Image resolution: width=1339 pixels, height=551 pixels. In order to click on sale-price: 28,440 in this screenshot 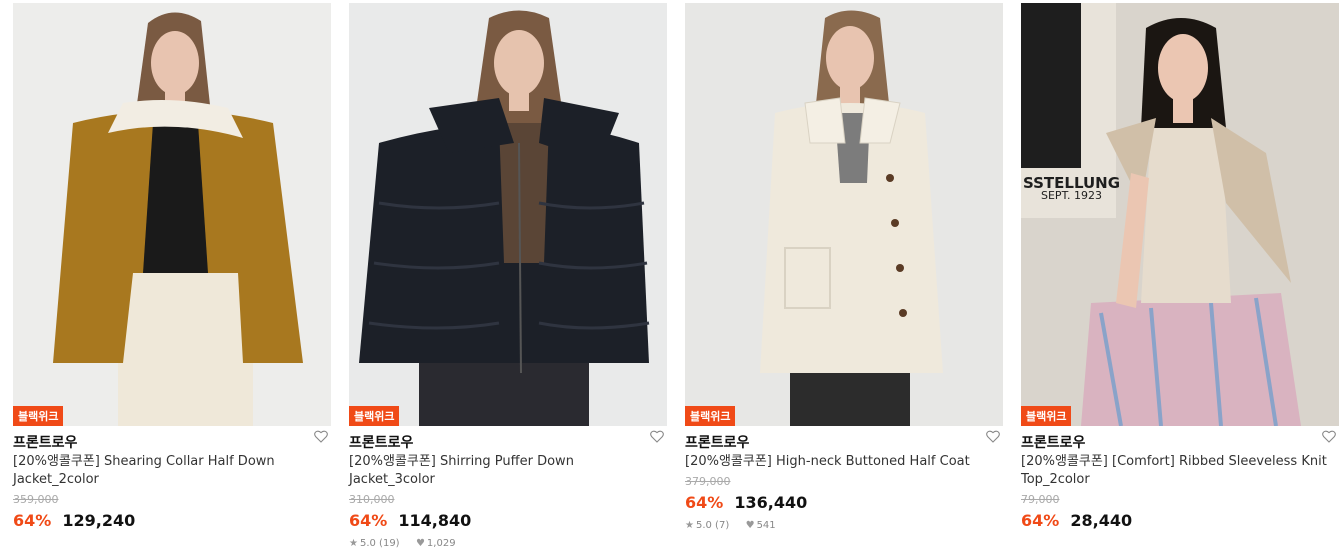, I will do `click(1101, 520)`.